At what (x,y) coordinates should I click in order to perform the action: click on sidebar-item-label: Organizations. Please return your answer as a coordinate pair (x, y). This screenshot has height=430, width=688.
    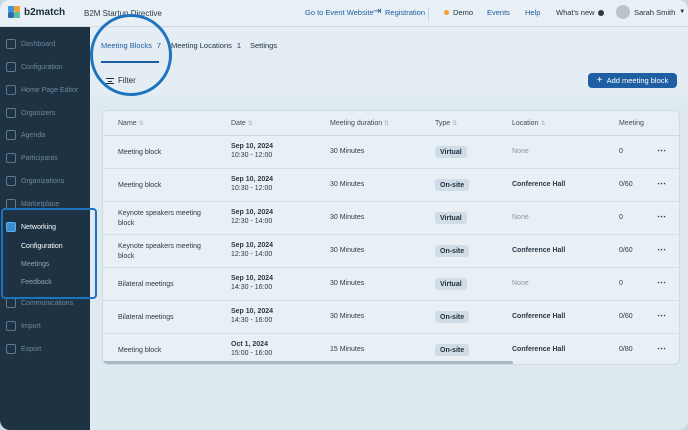
    Looking at the image, I should click on (43, 181).